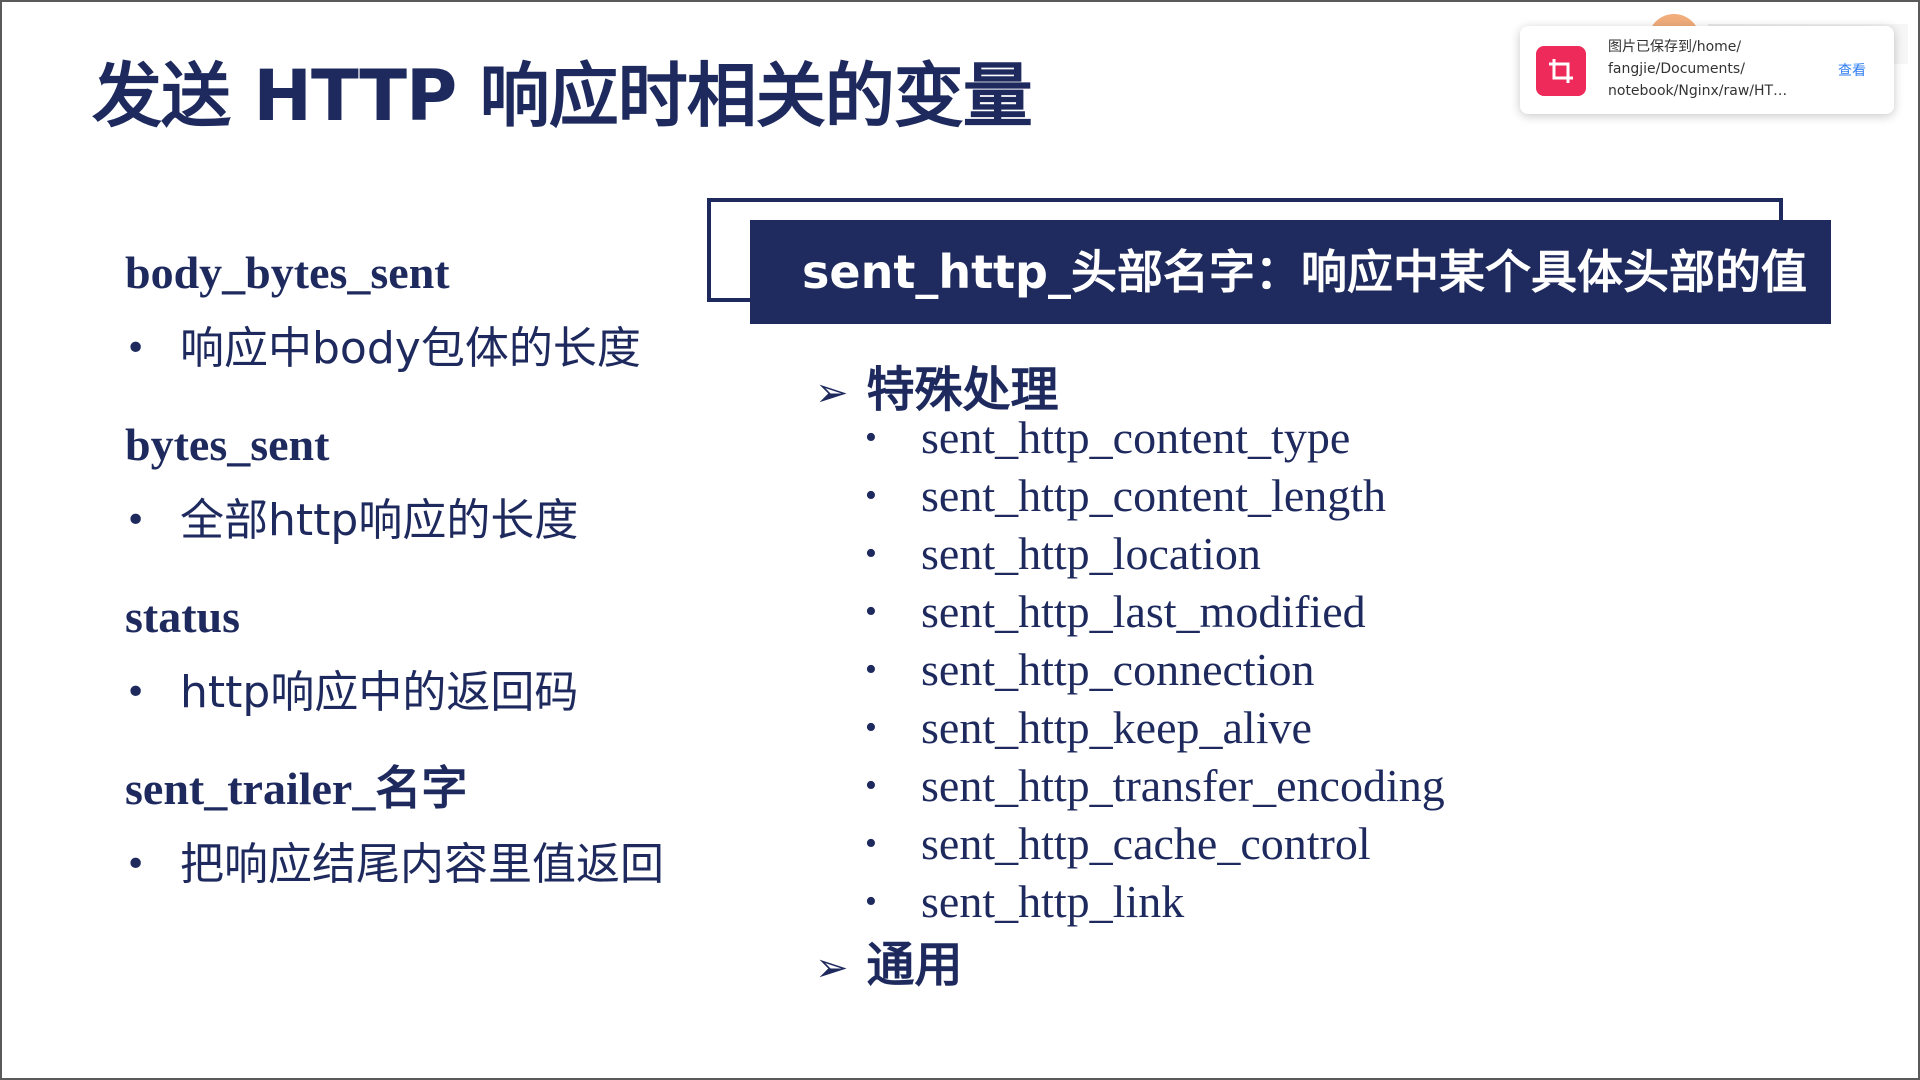 Image resolution: width=1920 pixels, height=1080 pixels. What do you see at coordinates (1676, 69) in the screenshot?
I see `notification-line: fangjie/Documents/` at bounding box center [1676, 69].